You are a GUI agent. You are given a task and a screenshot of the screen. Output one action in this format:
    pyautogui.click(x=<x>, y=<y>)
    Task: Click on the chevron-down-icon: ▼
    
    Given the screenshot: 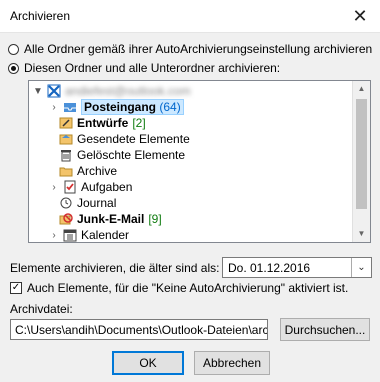 What is the action you would take?
    pyautogui.click(x=38, y=91)
    